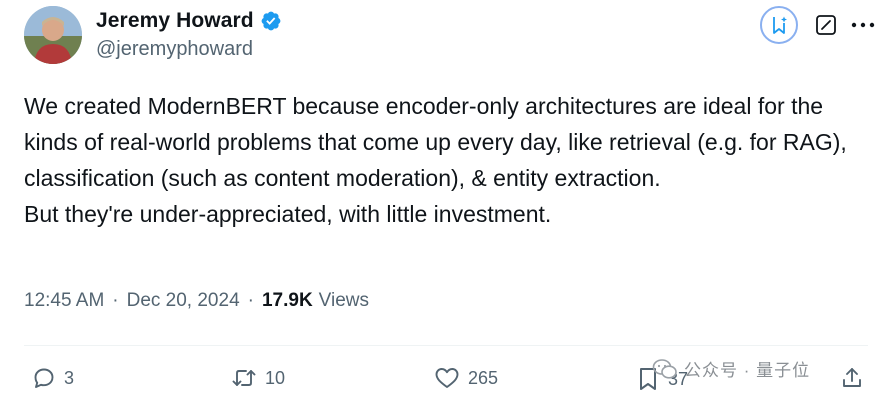 The width and height of the screenshot is (892, 402). What do you see at coordinates (175, 21) in the screenshot?
I see `author-display-name: Jeremy Howard` at bounding box center [175, 21].